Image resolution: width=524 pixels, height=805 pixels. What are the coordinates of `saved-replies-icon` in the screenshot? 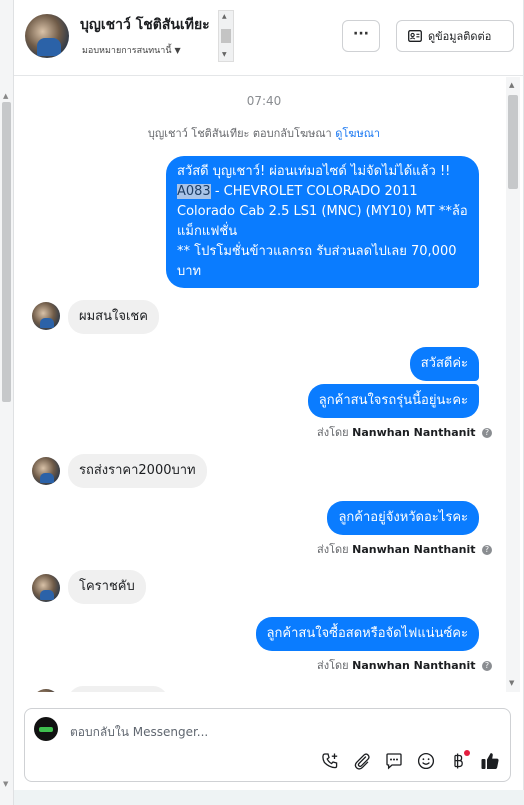 It's located at (394, 761).